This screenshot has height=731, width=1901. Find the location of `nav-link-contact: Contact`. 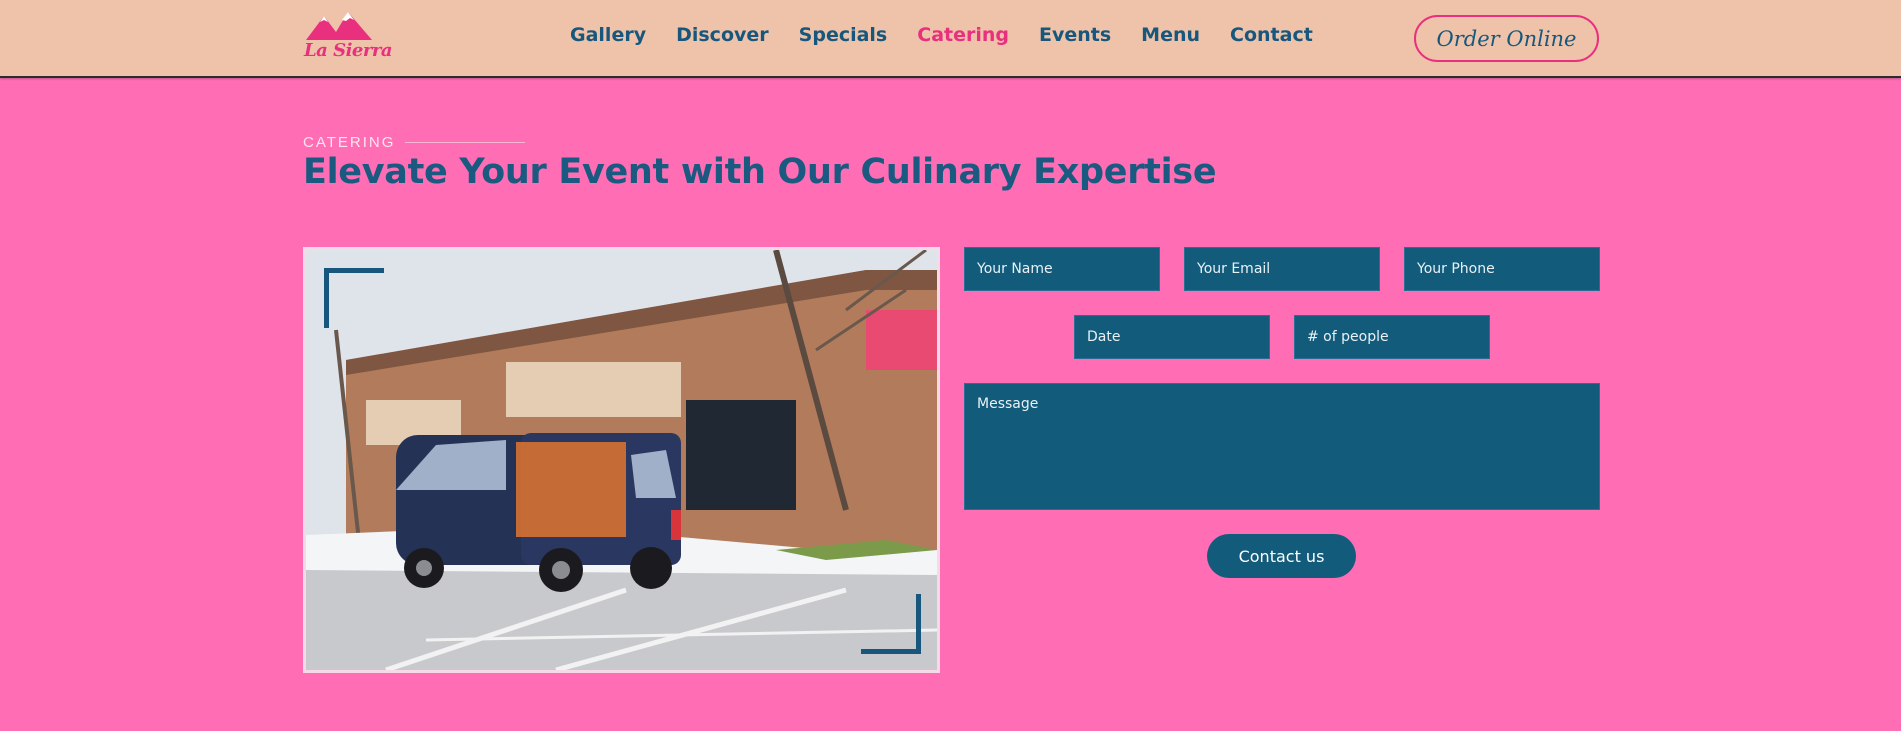

nav-link-contact: Contact is located at coordinates (1271, 35).